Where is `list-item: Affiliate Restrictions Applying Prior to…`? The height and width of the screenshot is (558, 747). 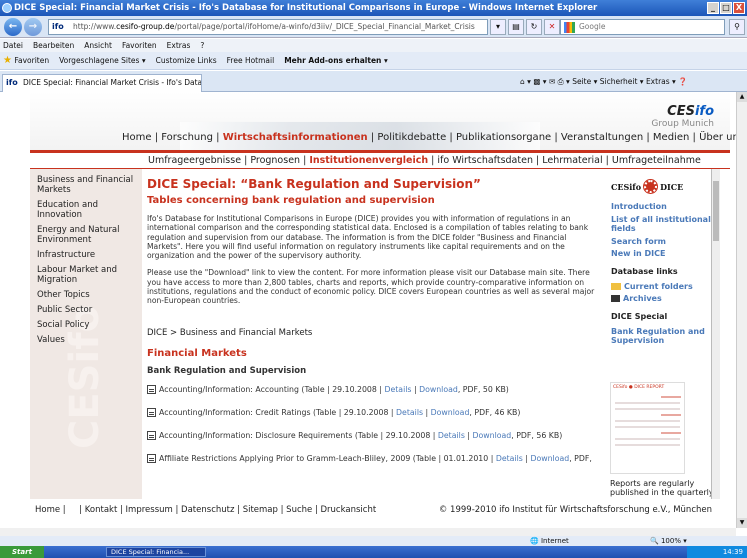 list-item: Affiliate Restrictions Applying Prior to… is located at coordinates (371, 458).